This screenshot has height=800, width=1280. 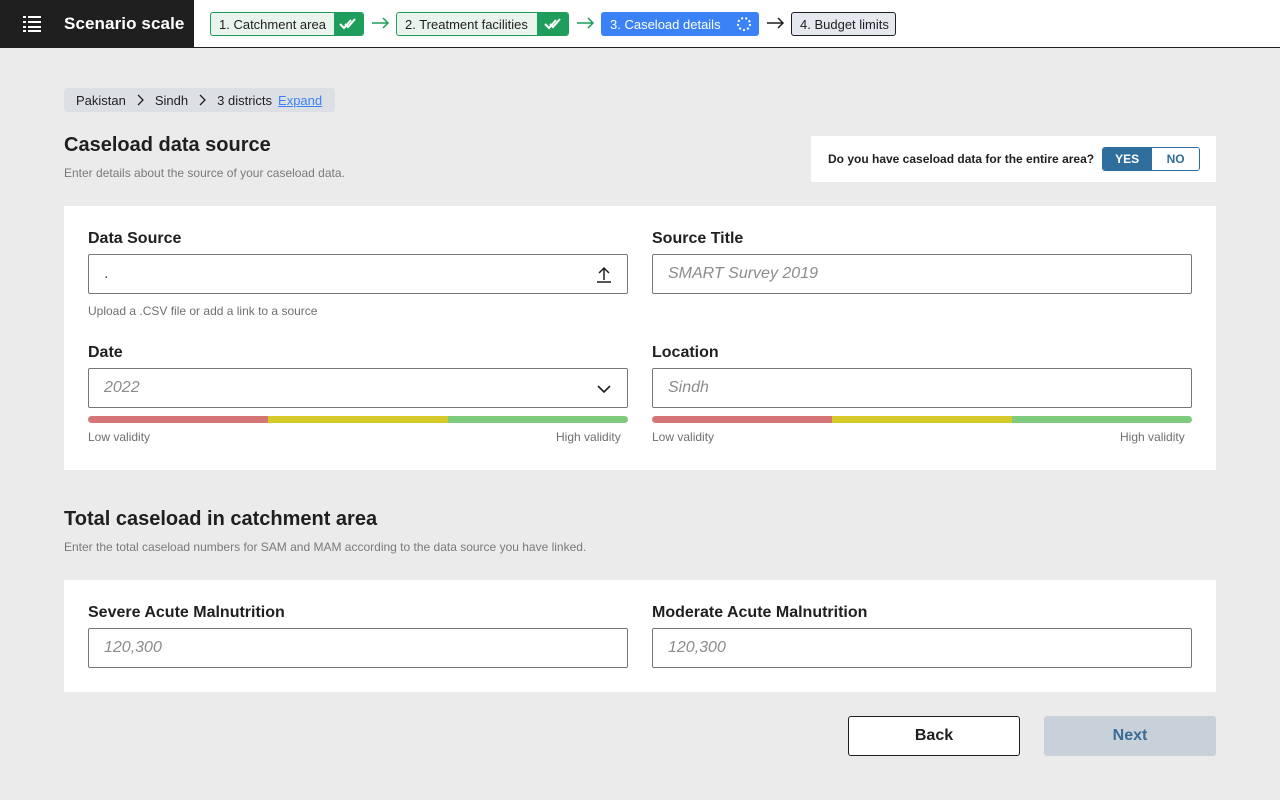 I want to click on app-title: Scenario scale, so click(x=124, y=23).